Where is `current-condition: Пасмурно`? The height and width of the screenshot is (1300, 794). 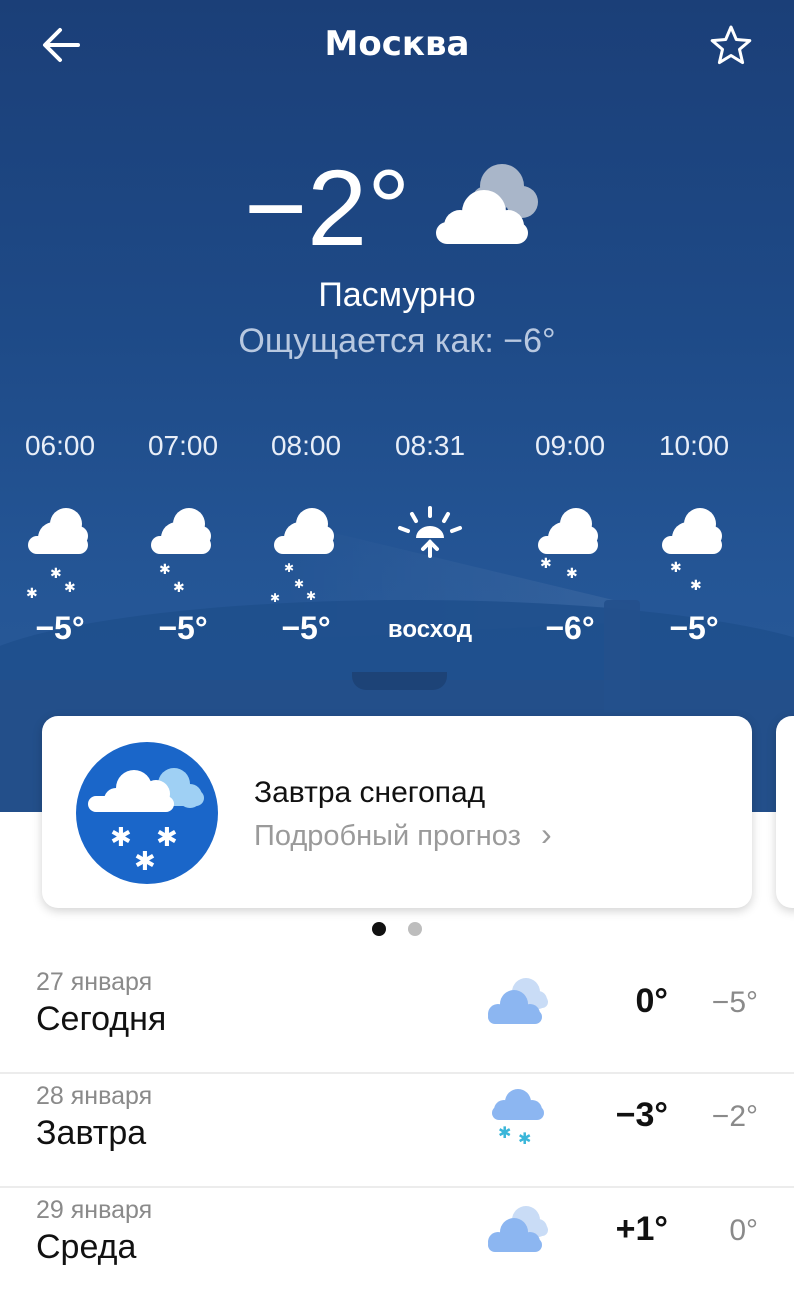
current-condition: Пасмурно is located at coordinates (397, 295).